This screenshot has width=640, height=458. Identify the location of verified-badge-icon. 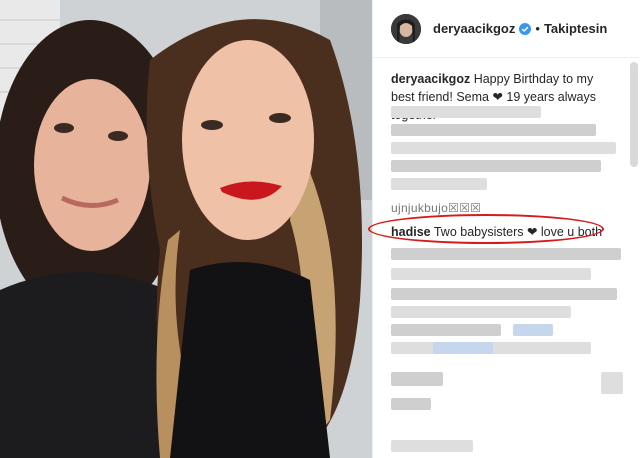
(525, 28).